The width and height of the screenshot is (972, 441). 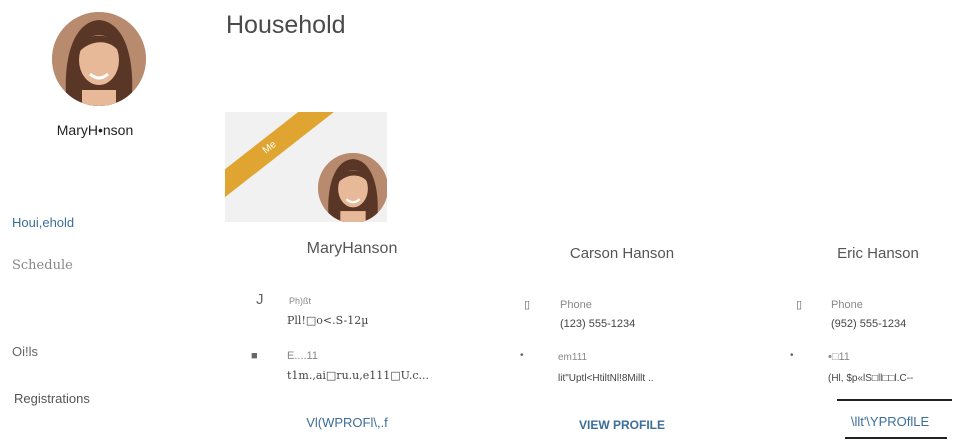 I want to click on sidebar-user-name: MaryH•nson, so click(x=95, y=130).